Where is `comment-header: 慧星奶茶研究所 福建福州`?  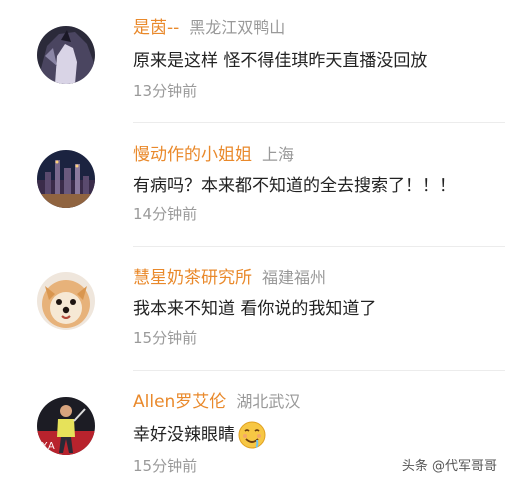 comment-header: 慧星奶茶研究所 福建福州 is located at coordinates (229, 278).